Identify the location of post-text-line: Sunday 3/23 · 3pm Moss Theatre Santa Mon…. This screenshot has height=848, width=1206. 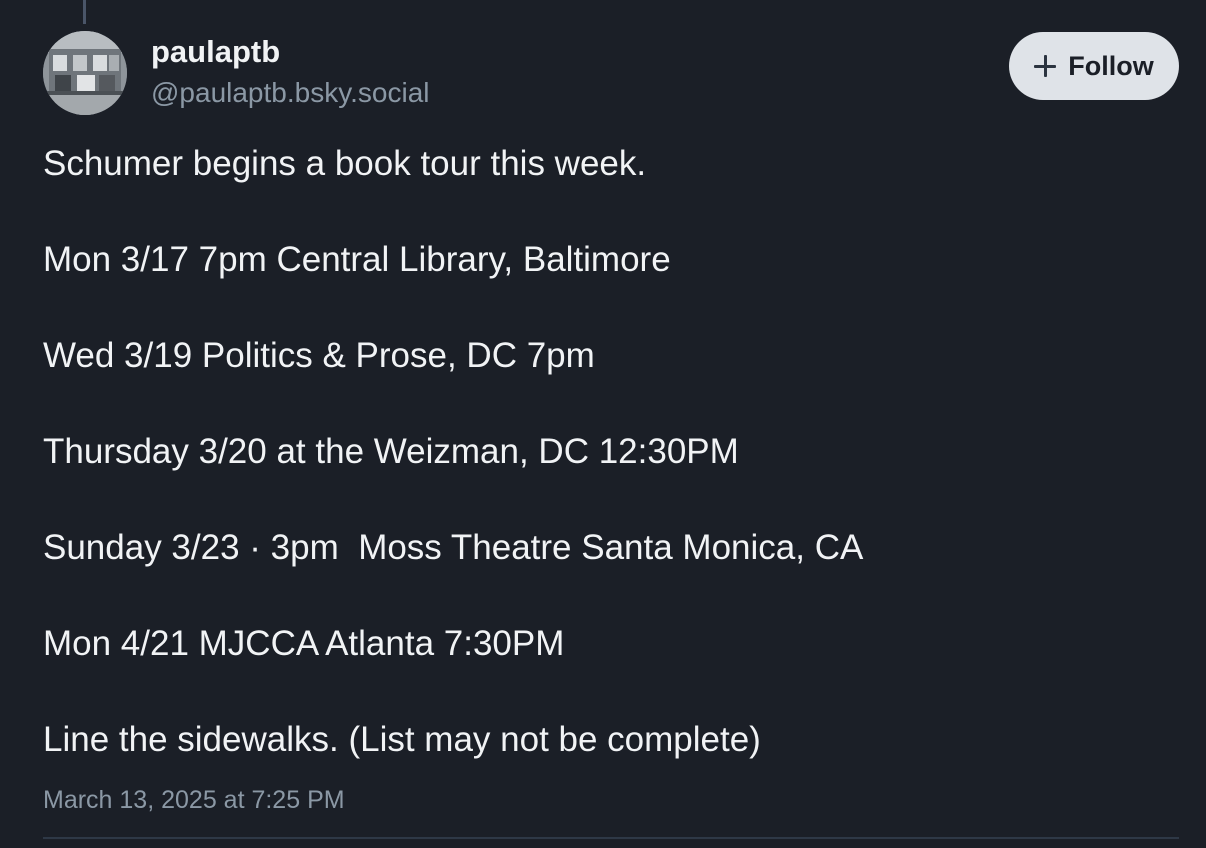
(453, 547).